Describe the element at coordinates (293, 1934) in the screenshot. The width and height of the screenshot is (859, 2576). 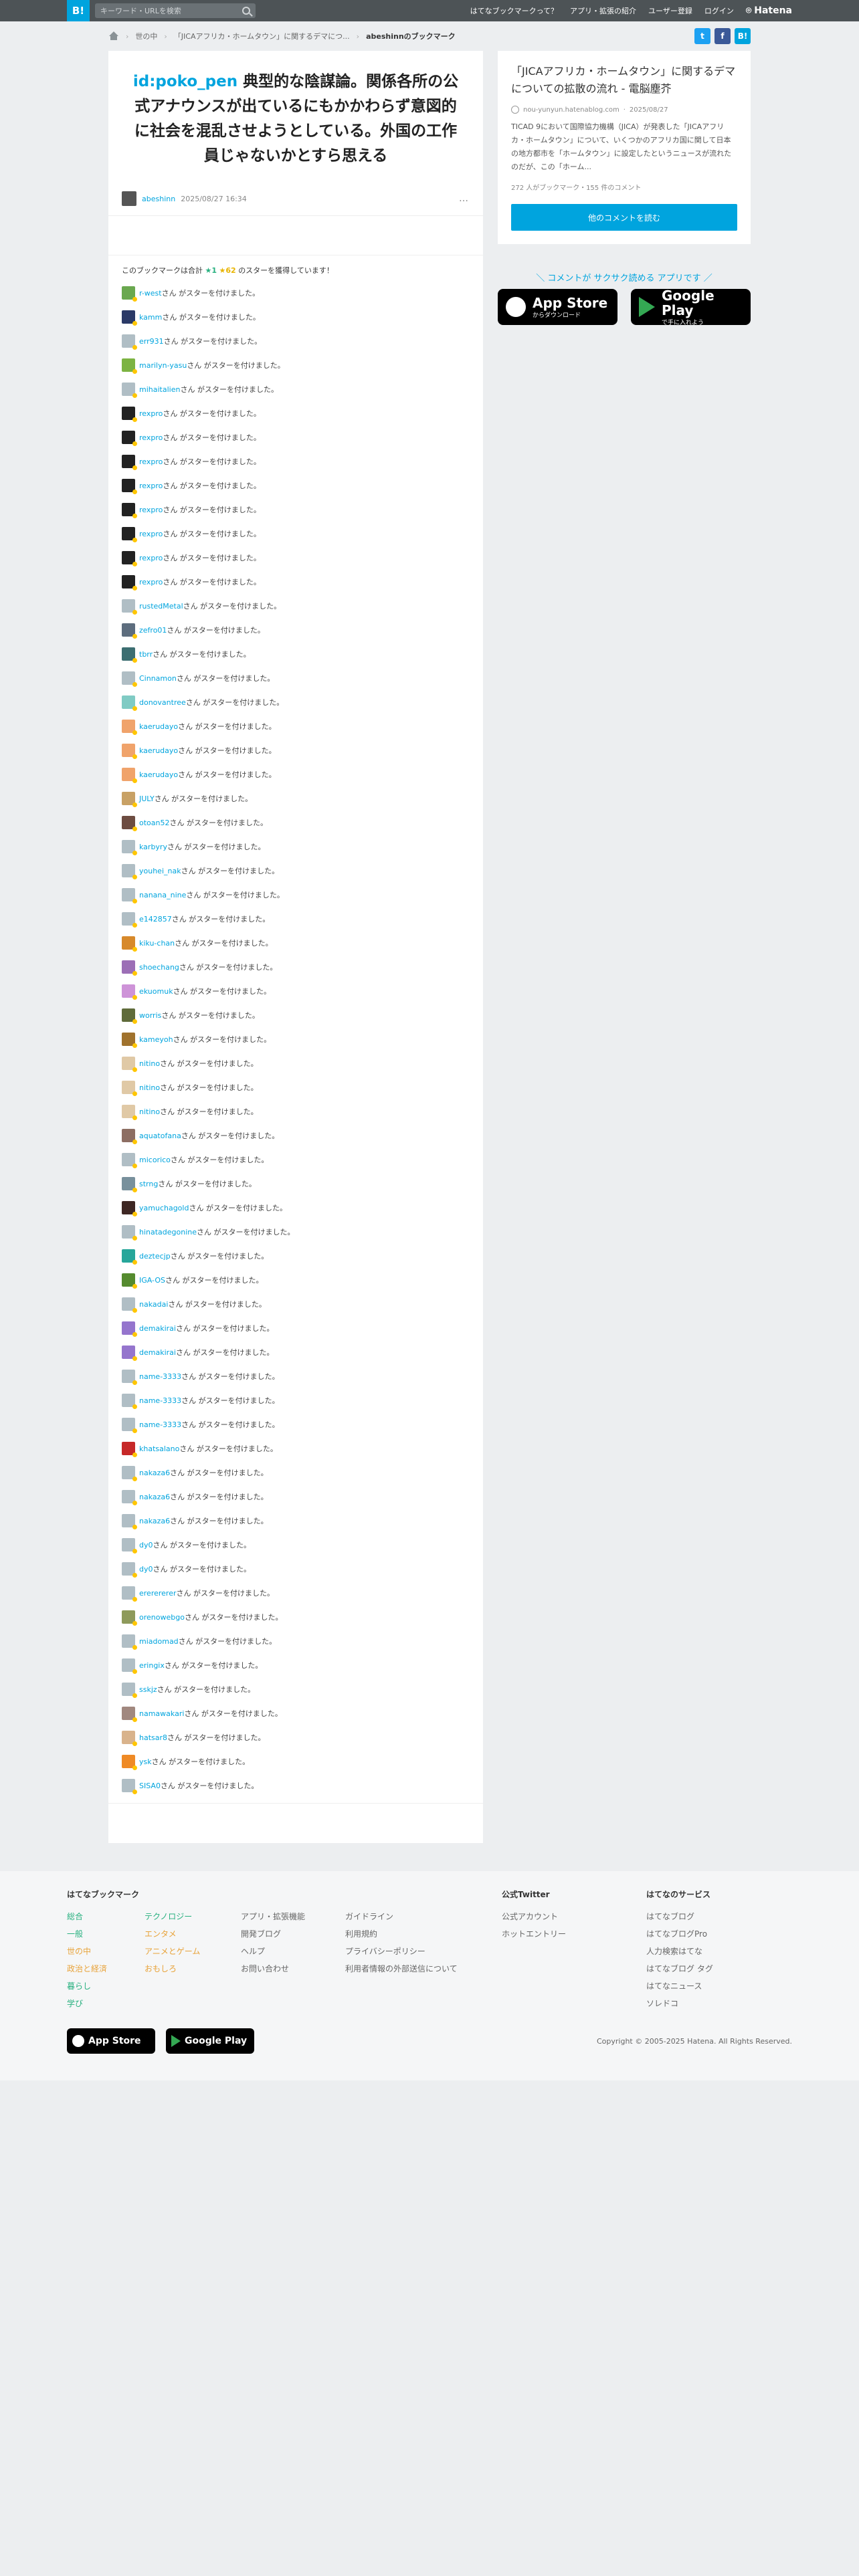
I see `footer-link: 開発ブログ` at that location.